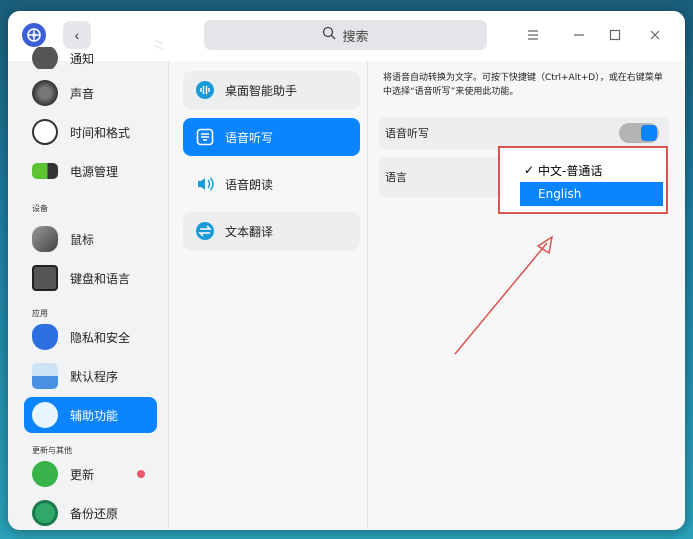 This screenshot has height=539, width=693. I want to click on menu-button, so click(533, 35).